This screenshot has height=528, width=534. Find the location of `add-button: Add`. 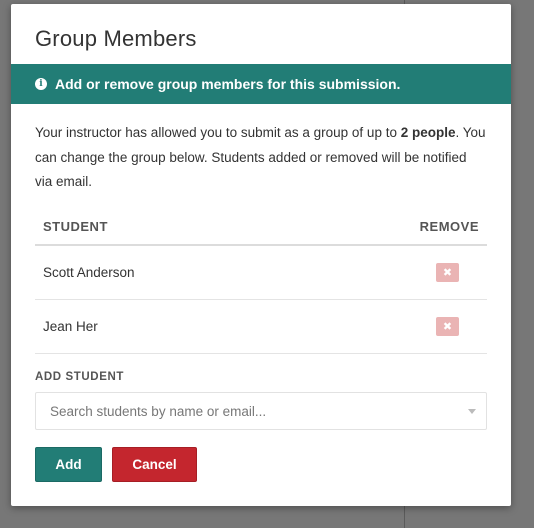

add-button: Add is located at coordinates (68, 464).